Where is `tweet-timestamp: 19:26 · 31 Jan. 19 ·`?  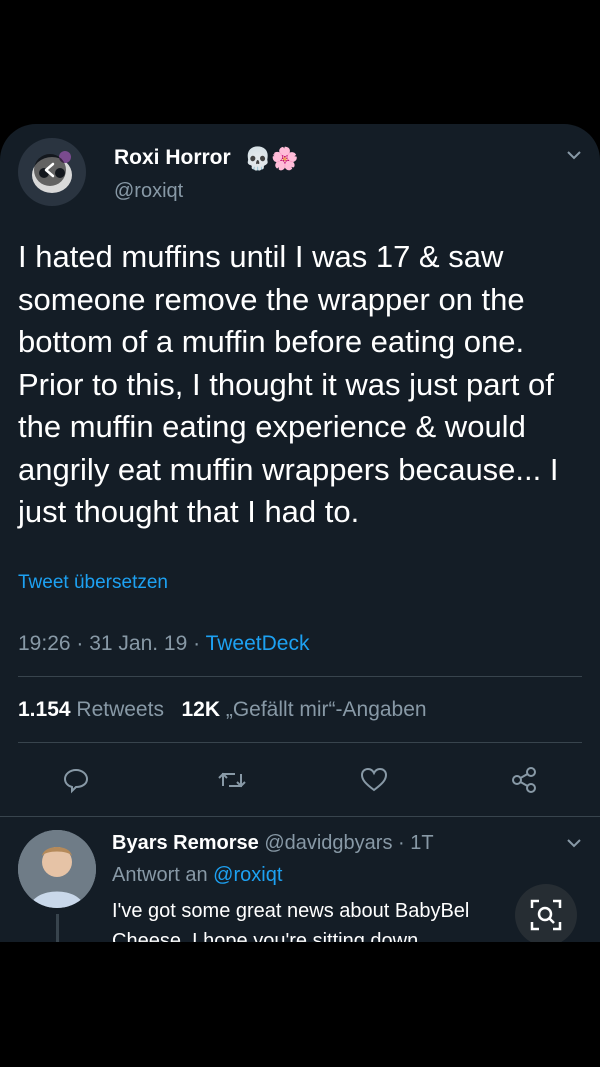 tweet-timestamp: 19:26 · 31 Jan. 19 · is located at coordinates (112, 643).